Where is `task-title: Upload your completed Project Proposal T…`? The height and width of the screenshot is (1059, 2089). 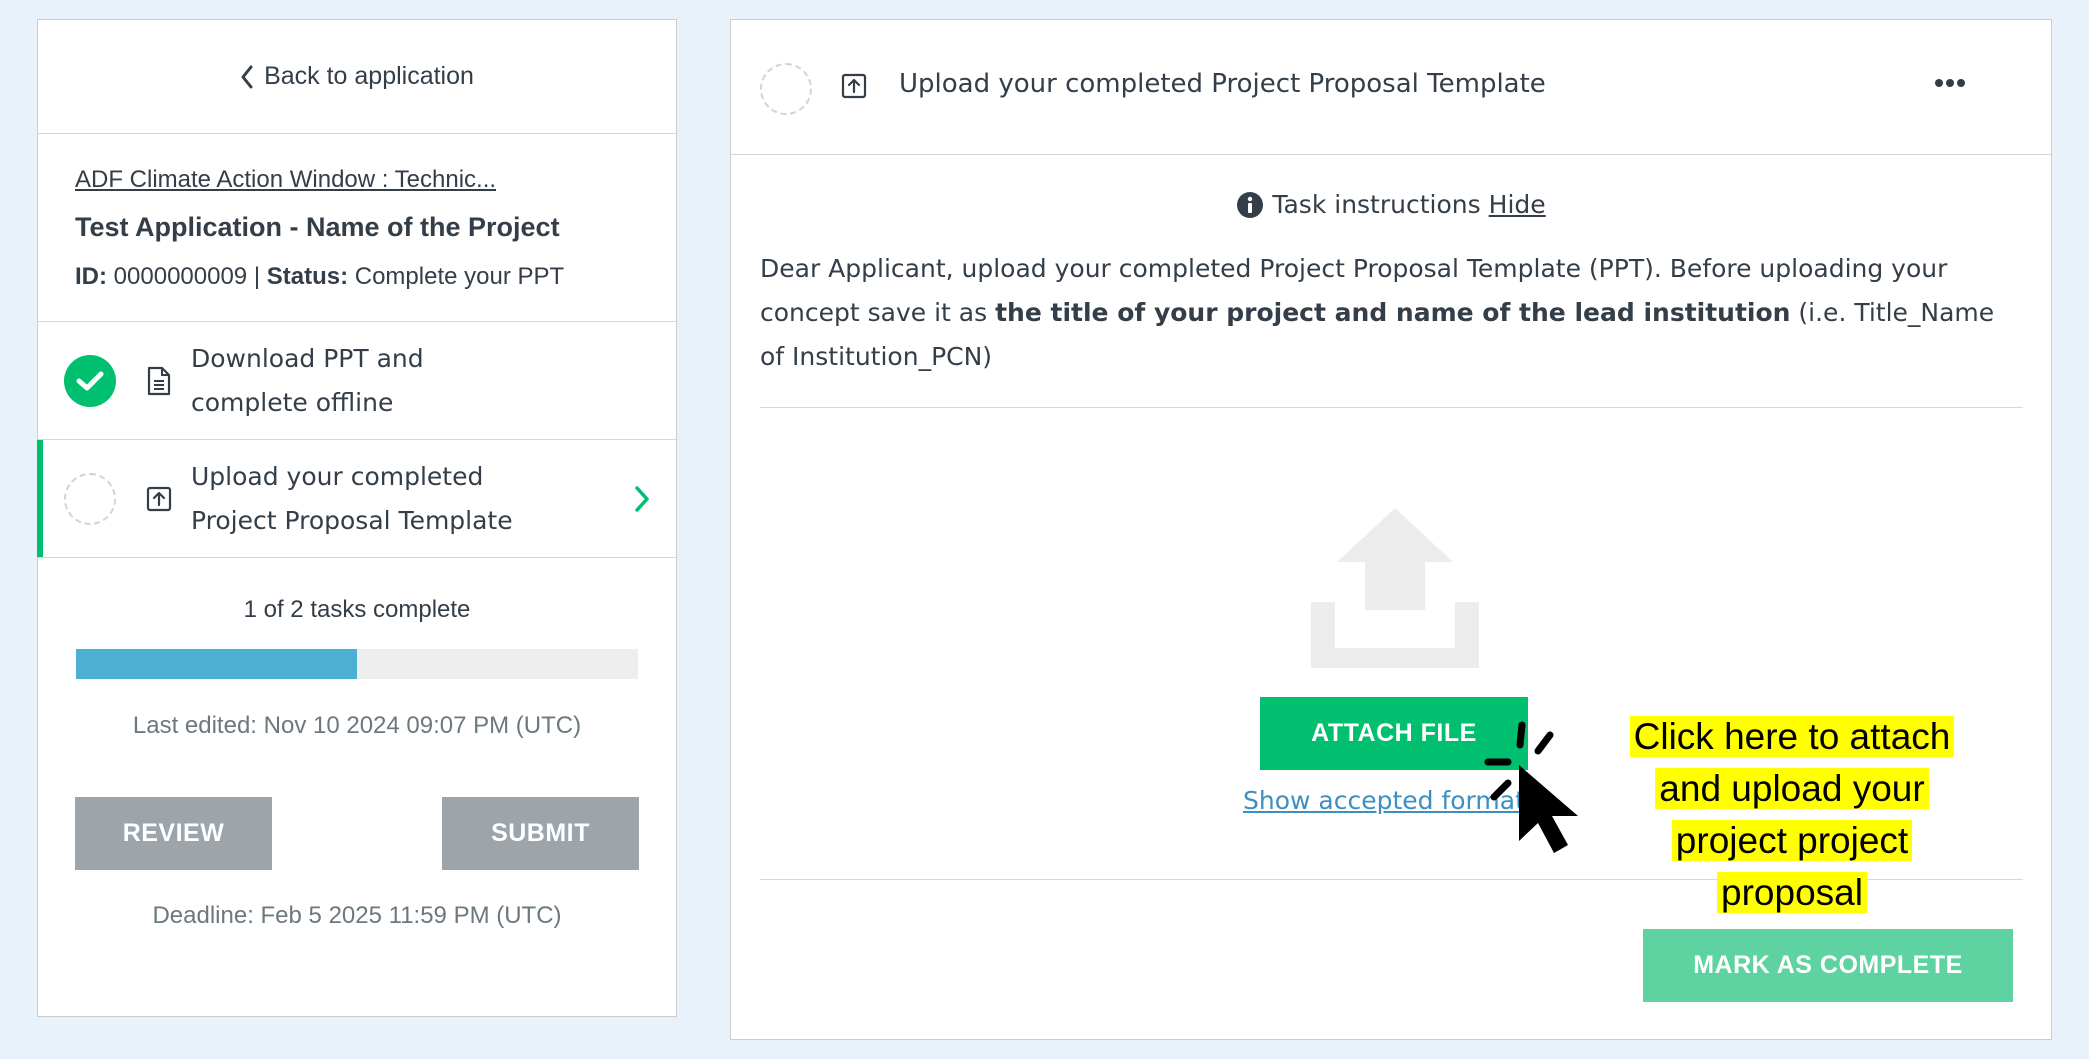
task-title: Upload your completed Project Proposal T… is located at coordinates (1222, 84).